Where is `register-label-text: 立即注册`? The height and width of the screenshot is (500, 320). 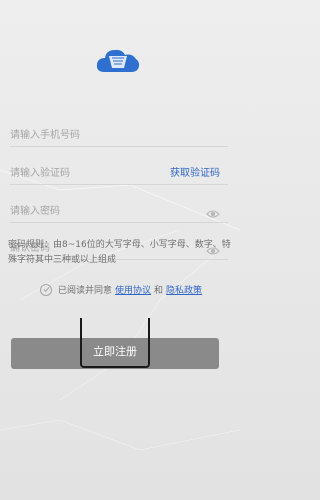
register-label-text: 立即注册 is located at coordinates (115, 351).